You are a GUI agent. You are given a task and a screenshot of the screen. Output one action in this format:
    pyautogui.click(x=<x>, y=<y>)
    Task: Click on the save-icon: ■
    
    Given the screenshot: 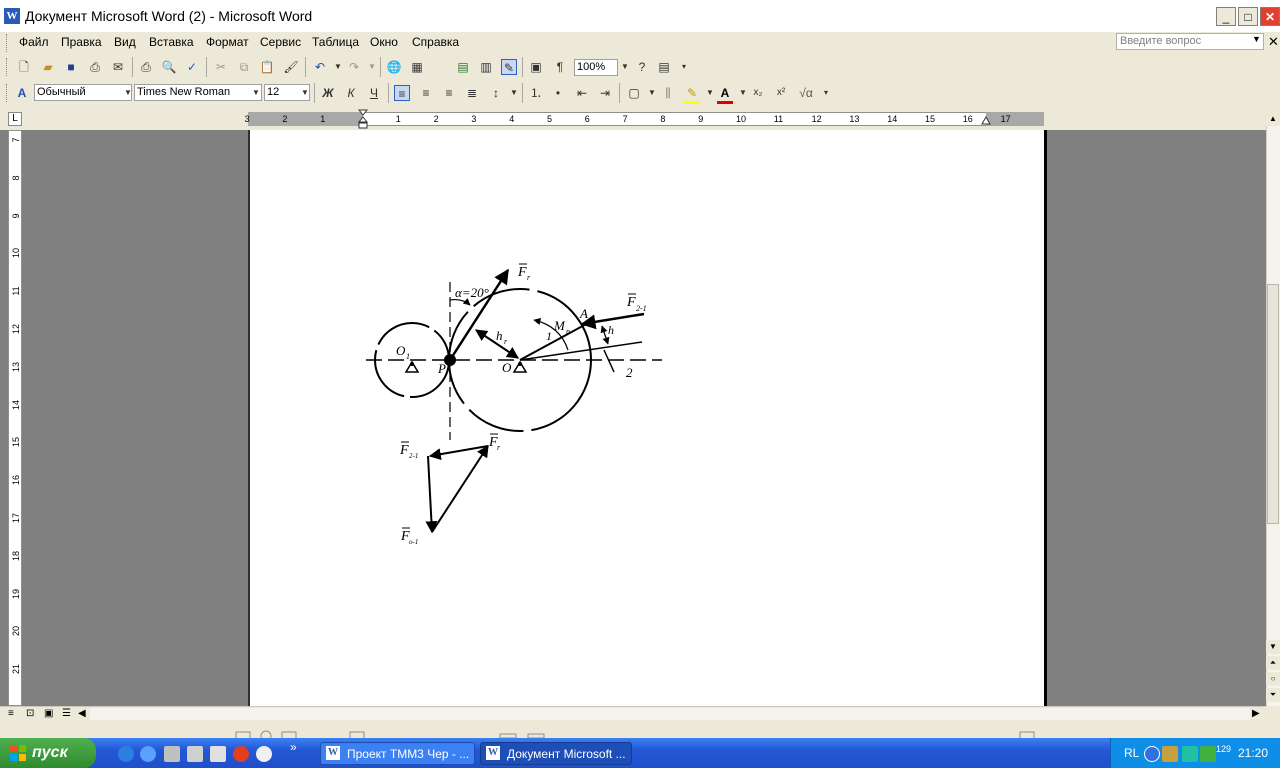 What is the action you would take?
    pyautogui.click(x=71, y=67)
    